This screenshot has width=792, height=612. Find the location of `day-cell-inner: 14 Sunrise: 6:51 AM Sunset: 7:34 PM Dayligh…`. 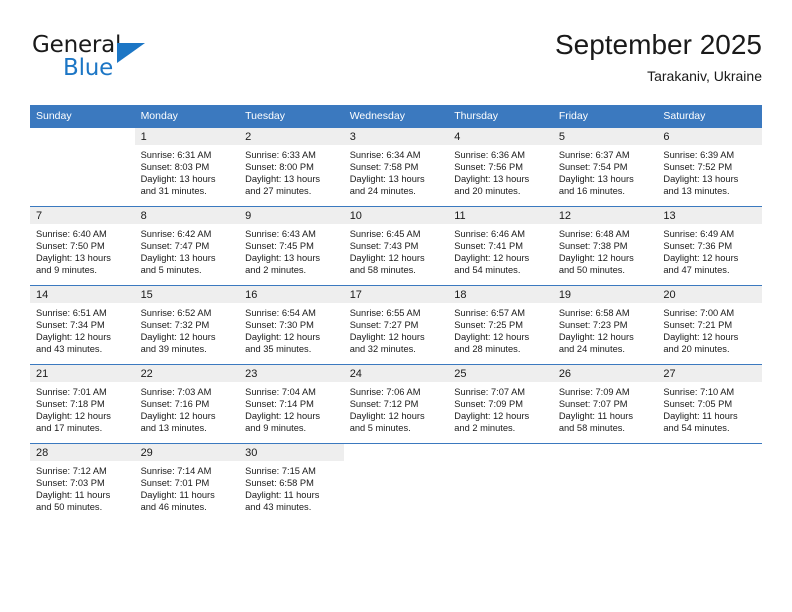

day-cell-inner: 14 Sunrise: 6:51 AM Sunset: 7:34 PM Dayligh… is located at coordinates (82, 325).